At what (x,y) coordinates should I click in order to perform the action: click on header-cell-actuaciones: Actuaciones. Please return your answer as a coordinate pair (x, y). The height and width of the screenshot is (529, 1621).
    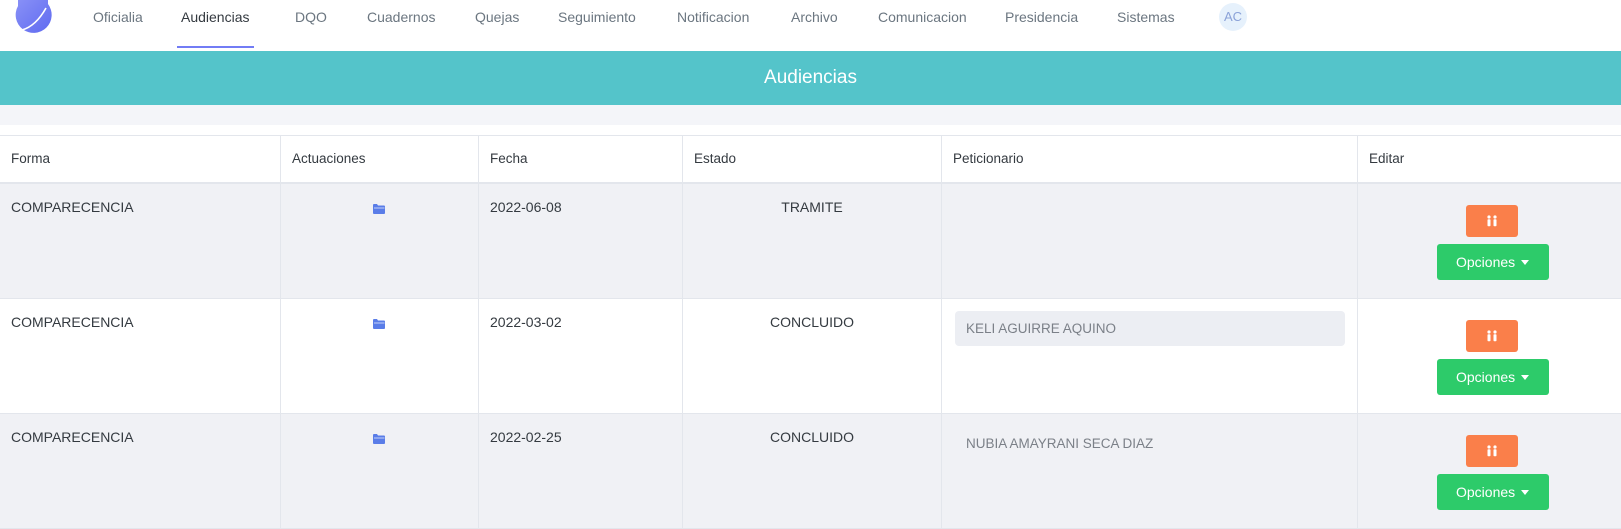
    Looking at the image, I should click on (380, 159).